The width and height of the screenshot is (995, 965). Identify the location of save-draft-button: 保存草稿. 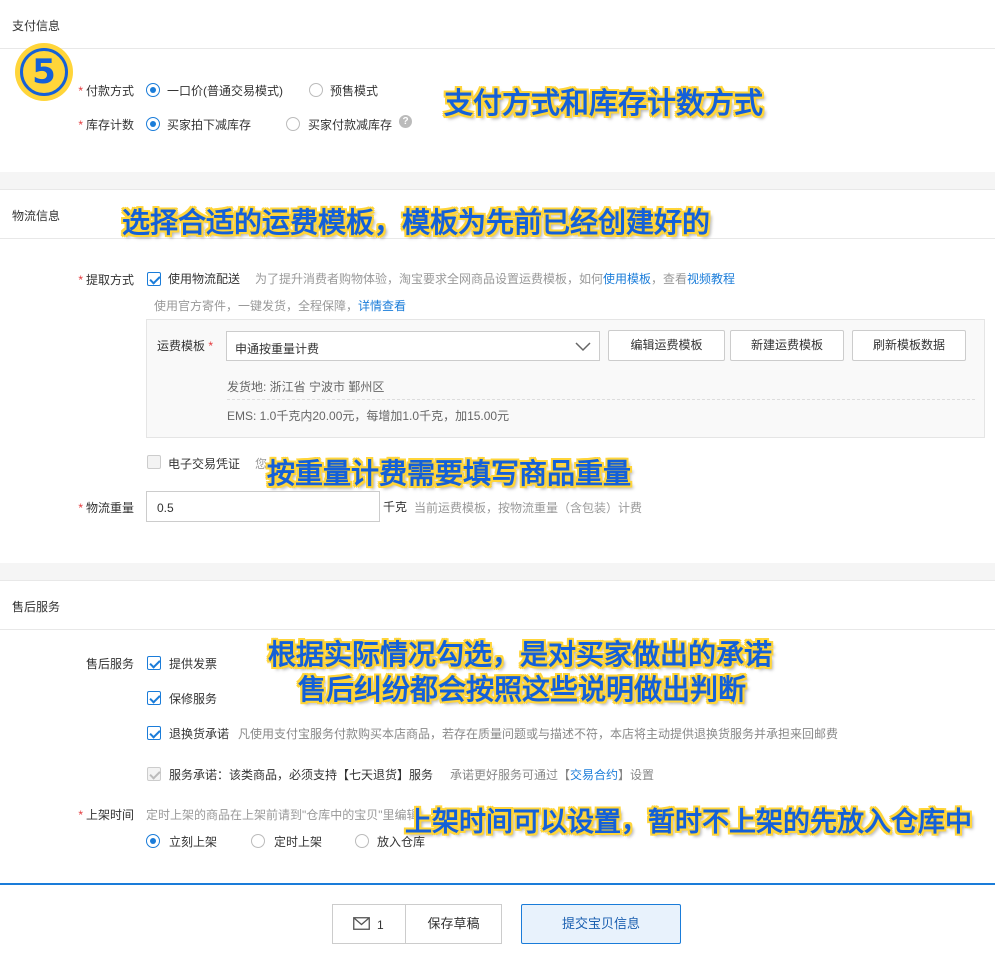
(453, 924).